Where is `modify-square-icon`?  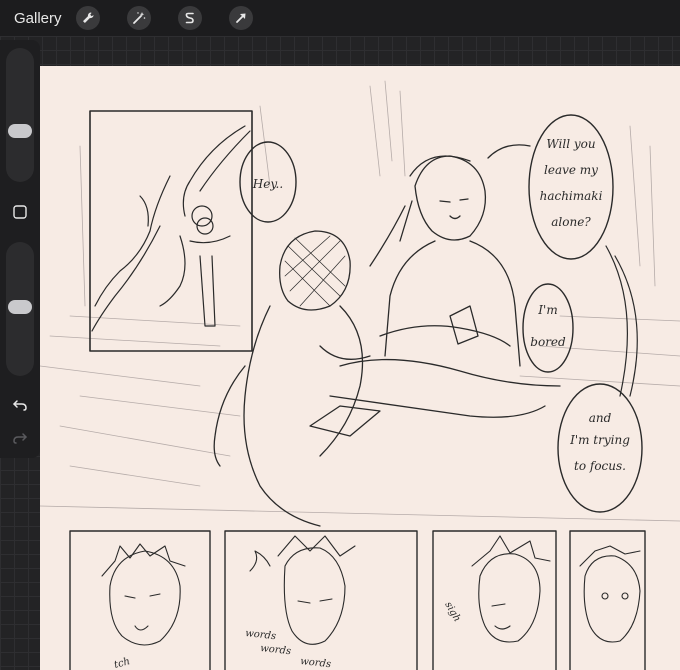 modify-square-icon is located at coordinates (20, 212).